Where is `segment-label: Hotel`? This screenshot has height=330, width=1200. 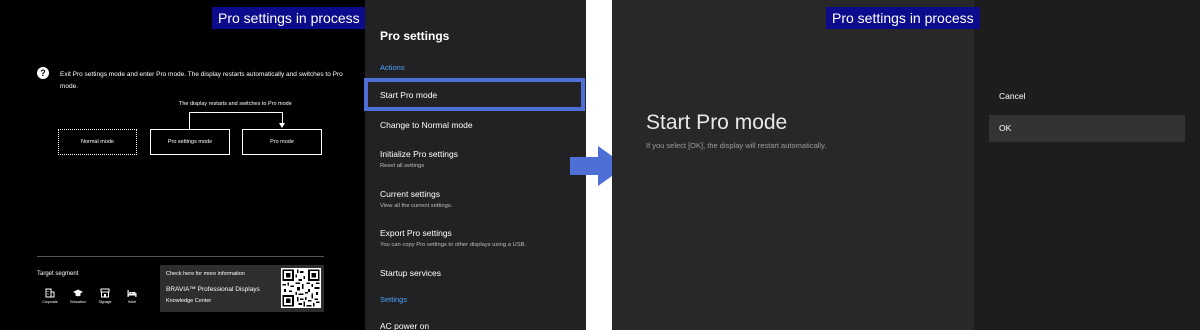 segment-label: Hotel is located at coordinates (132, 302).